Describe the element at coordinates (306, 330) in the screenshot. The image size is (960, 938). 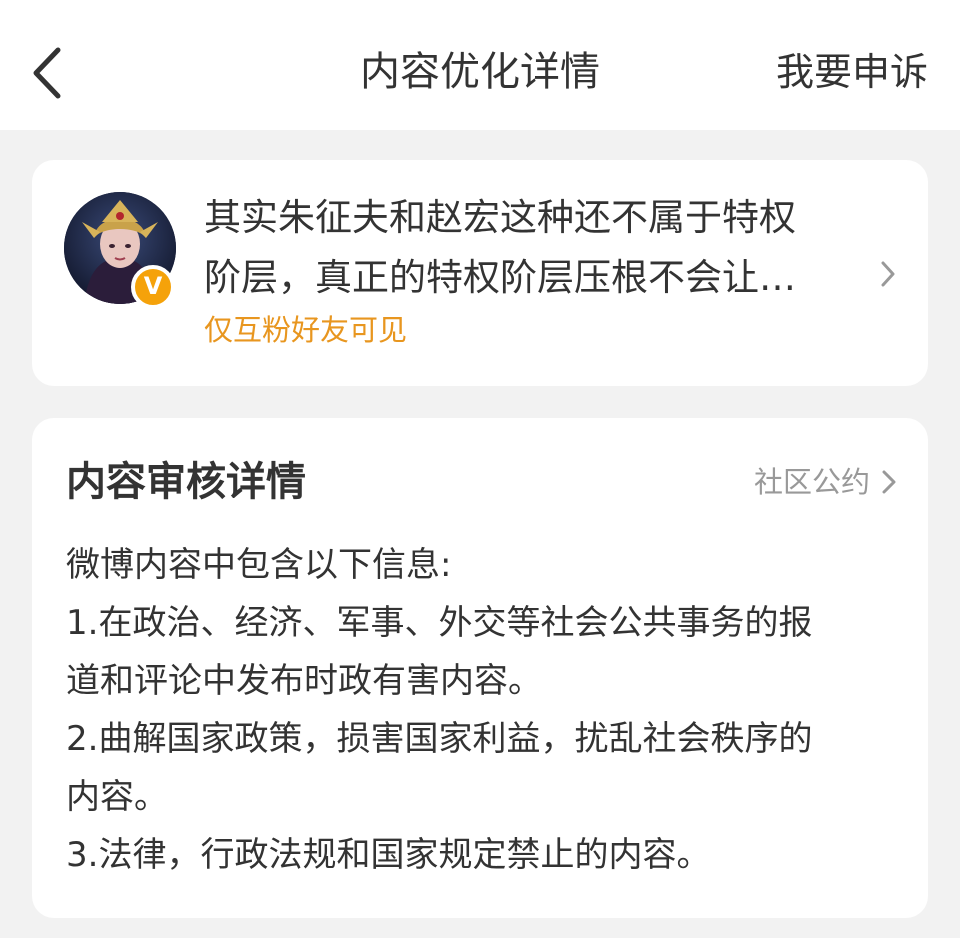
I see `visibility-label: 仅互粉好友可见` at that location.